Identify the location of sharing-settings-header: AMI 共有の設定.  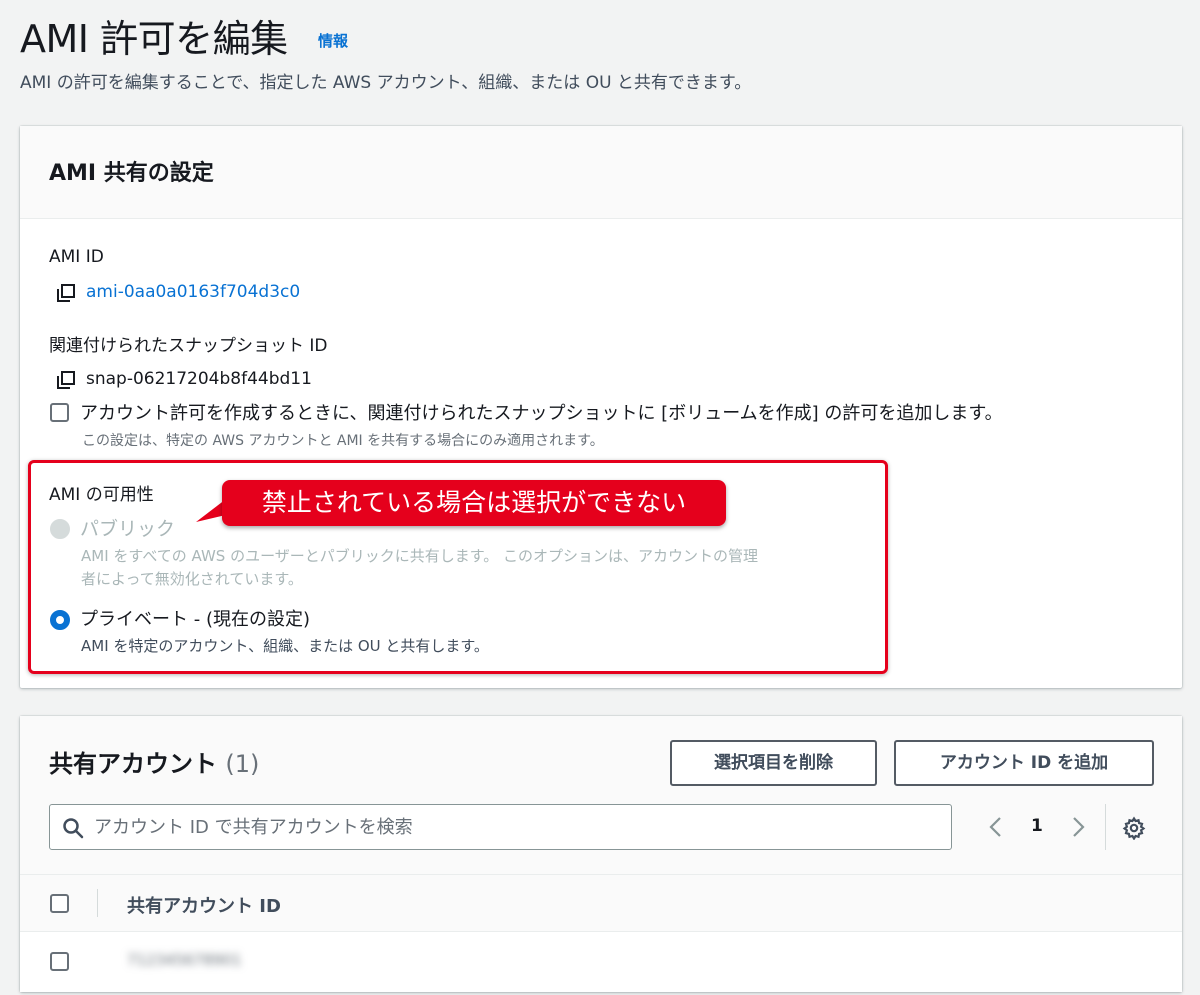
(601, 172).